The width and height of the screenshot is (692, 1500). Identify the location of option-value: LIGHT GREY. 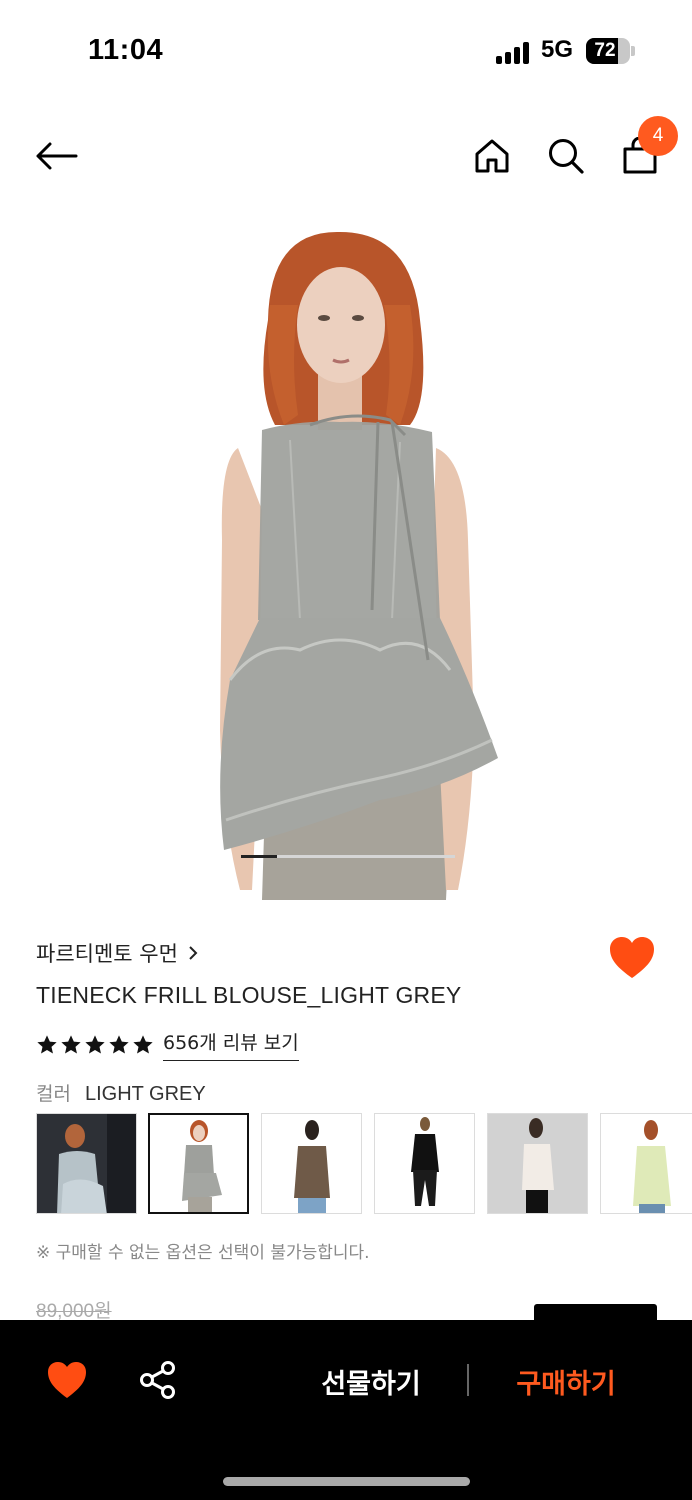
(145, 1094).